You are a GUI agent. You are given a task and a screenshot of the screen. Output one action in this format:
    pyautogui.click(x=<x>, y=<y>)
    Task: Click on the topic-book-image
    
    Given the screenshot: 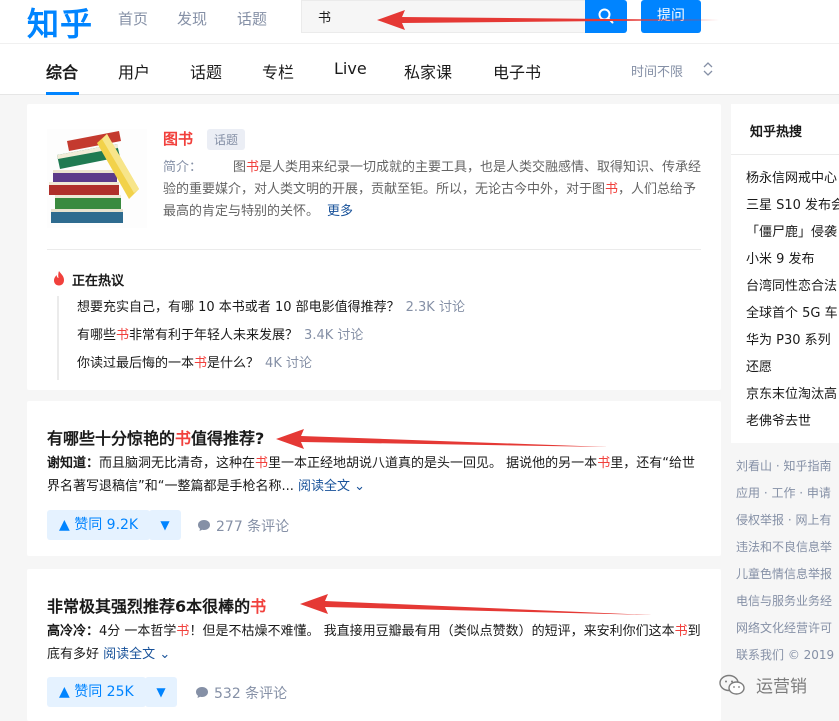 What is the action you would take?
    pyautogui.click(x=97, y=178)
    